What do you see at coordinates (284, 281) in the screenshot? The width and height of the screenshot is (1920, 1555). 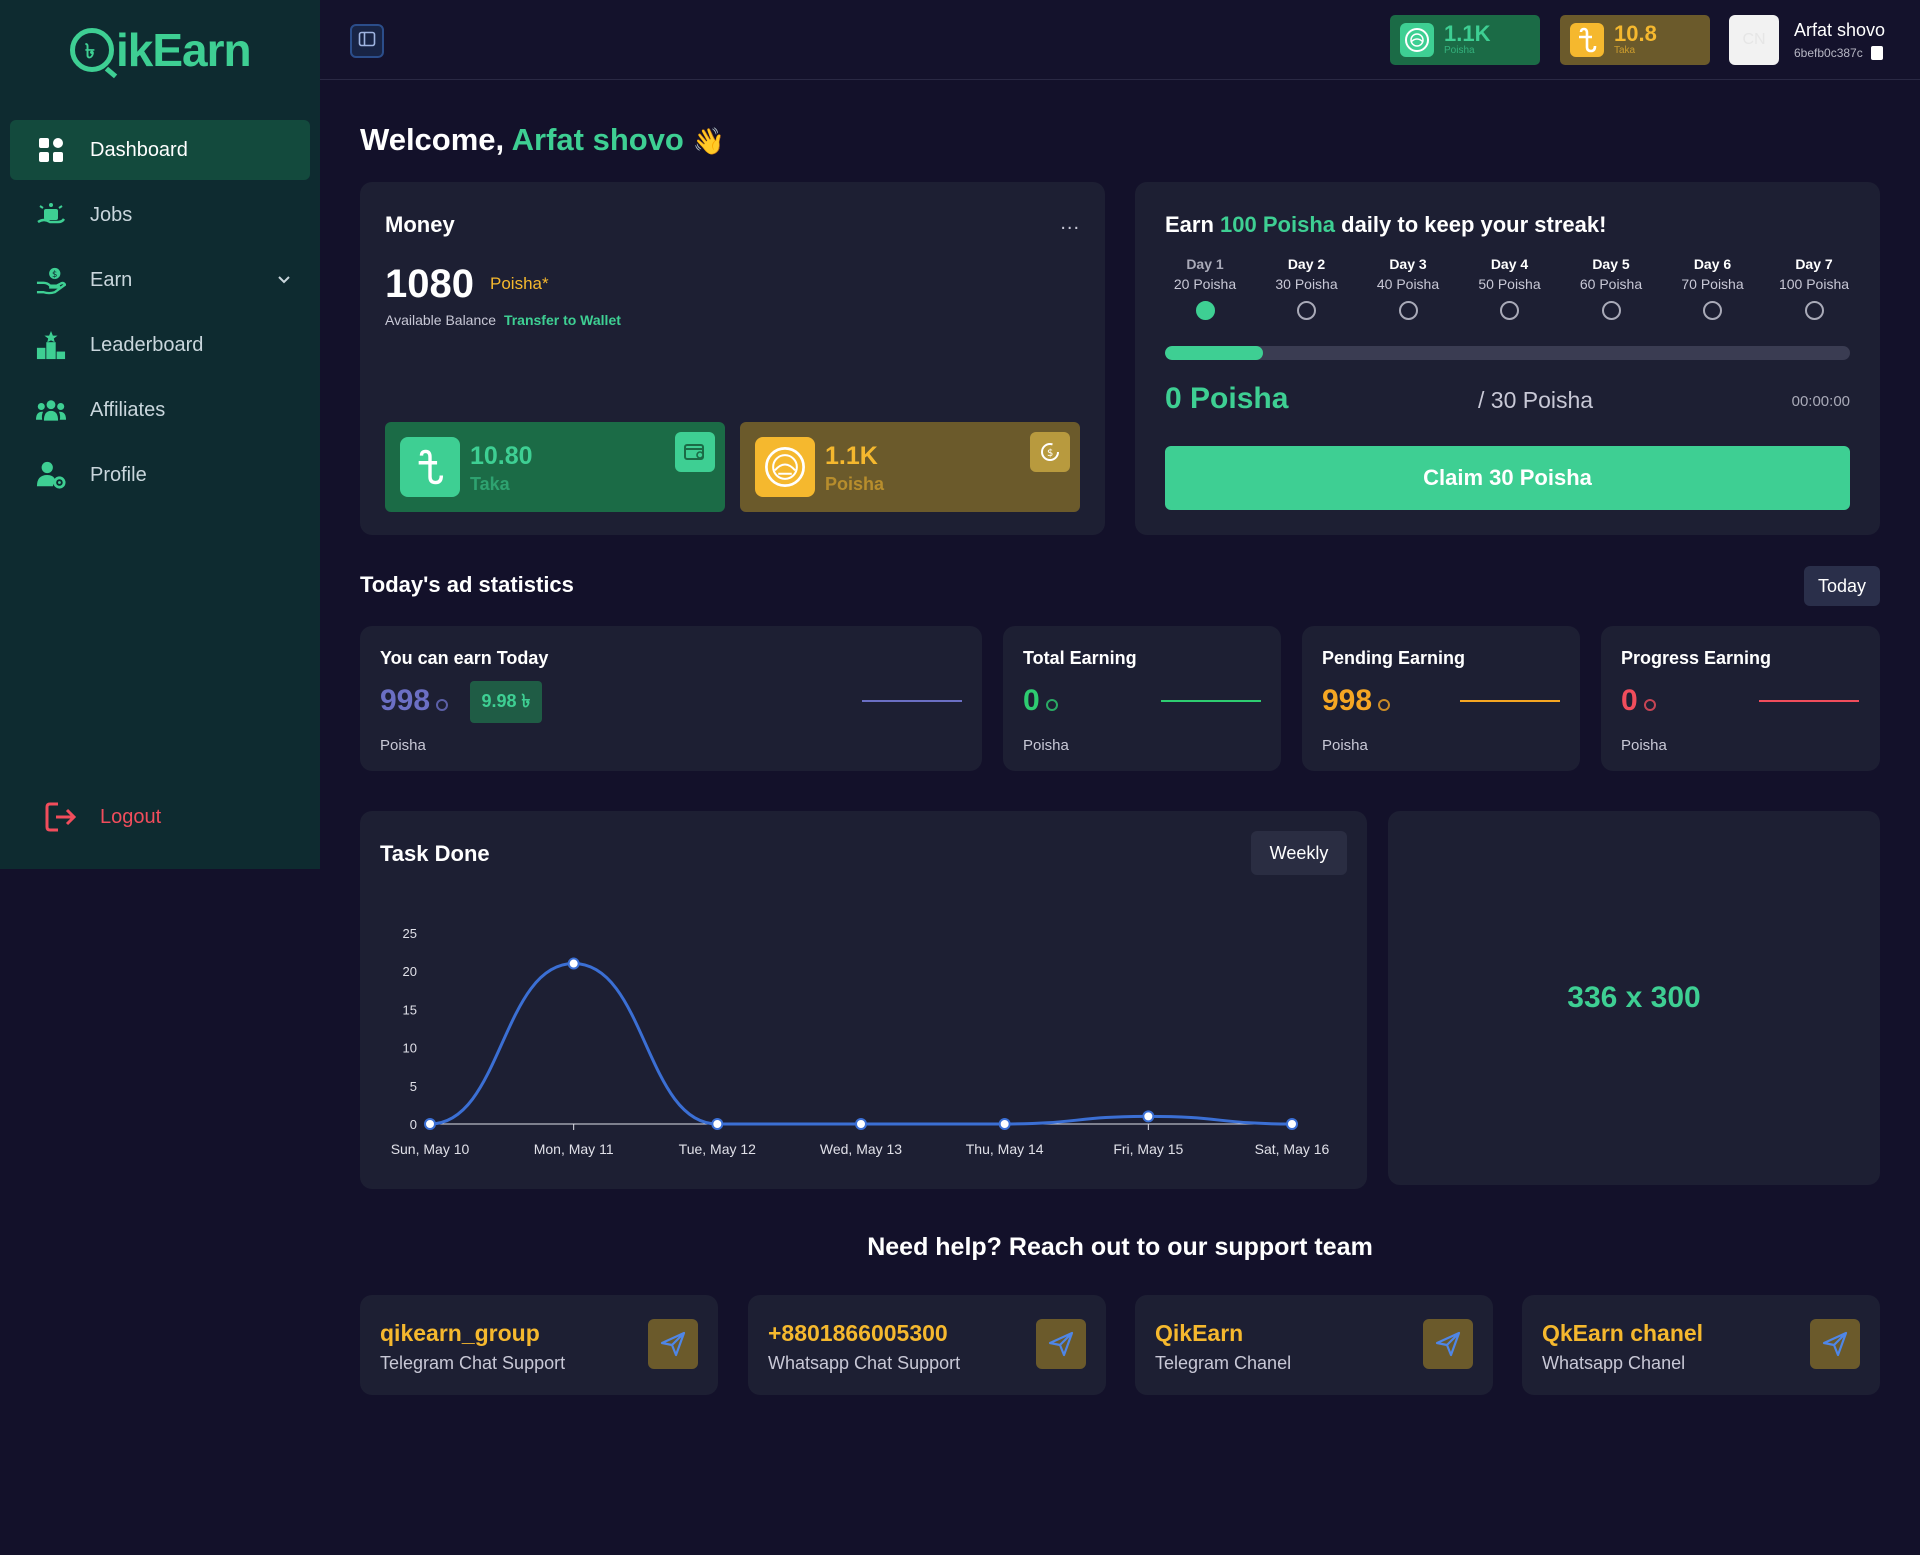 I see `chevron-down-icon` at bounding box center [284, 281].